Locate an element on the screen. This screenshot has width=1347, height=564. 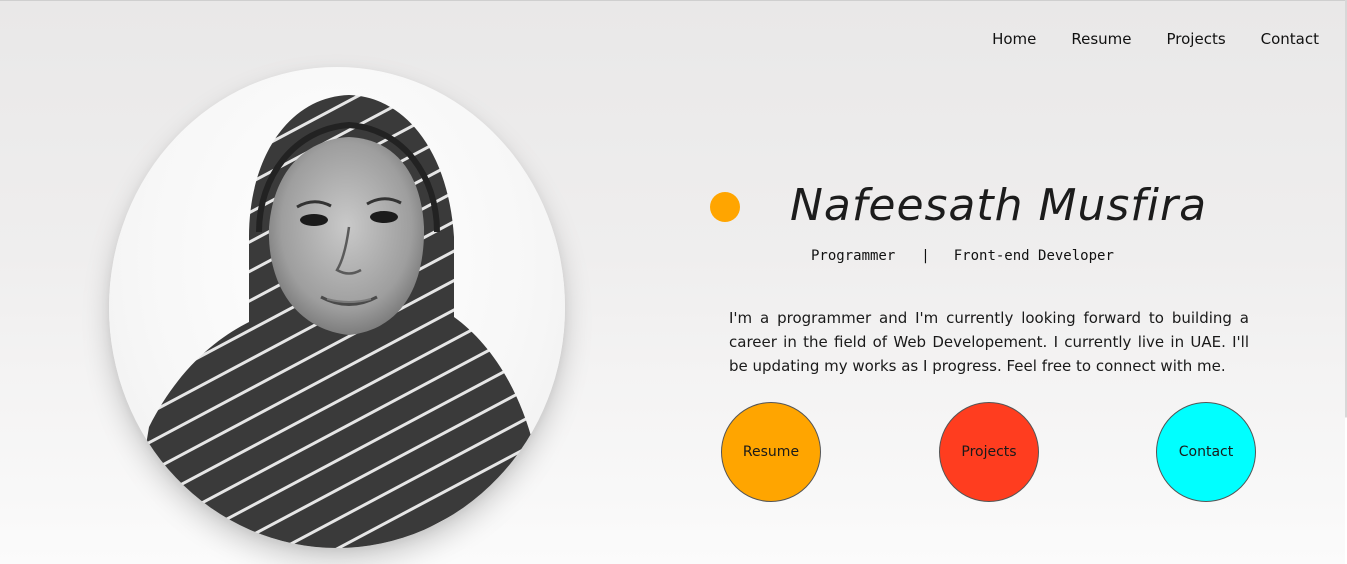
contact-button-label: Contact is located at coordinates (1206, 452).